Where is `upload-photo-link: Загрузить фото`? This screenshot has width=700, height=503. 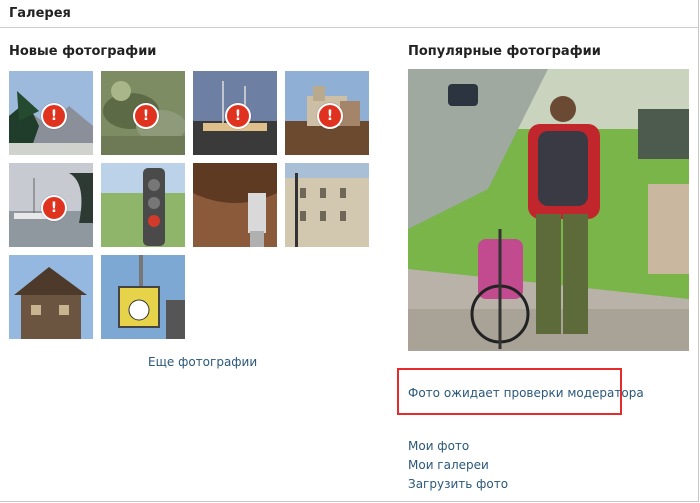
upload-photo-link: Загрузить фото is located at coordinates (458, 484).